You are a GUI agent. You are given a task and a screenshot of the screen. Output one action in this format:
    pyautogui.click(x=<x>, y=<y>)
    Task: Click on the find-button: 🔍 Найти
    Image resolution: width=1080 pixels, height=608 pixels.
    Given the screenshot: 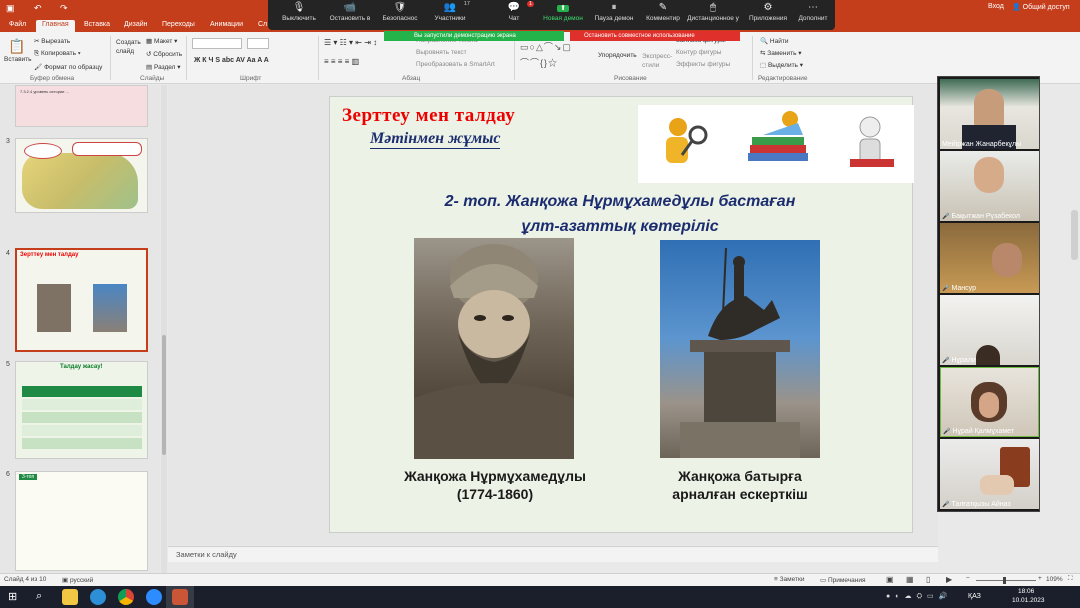 What is the action you would take?
    pyautogui.click(x=774, y=41)
    